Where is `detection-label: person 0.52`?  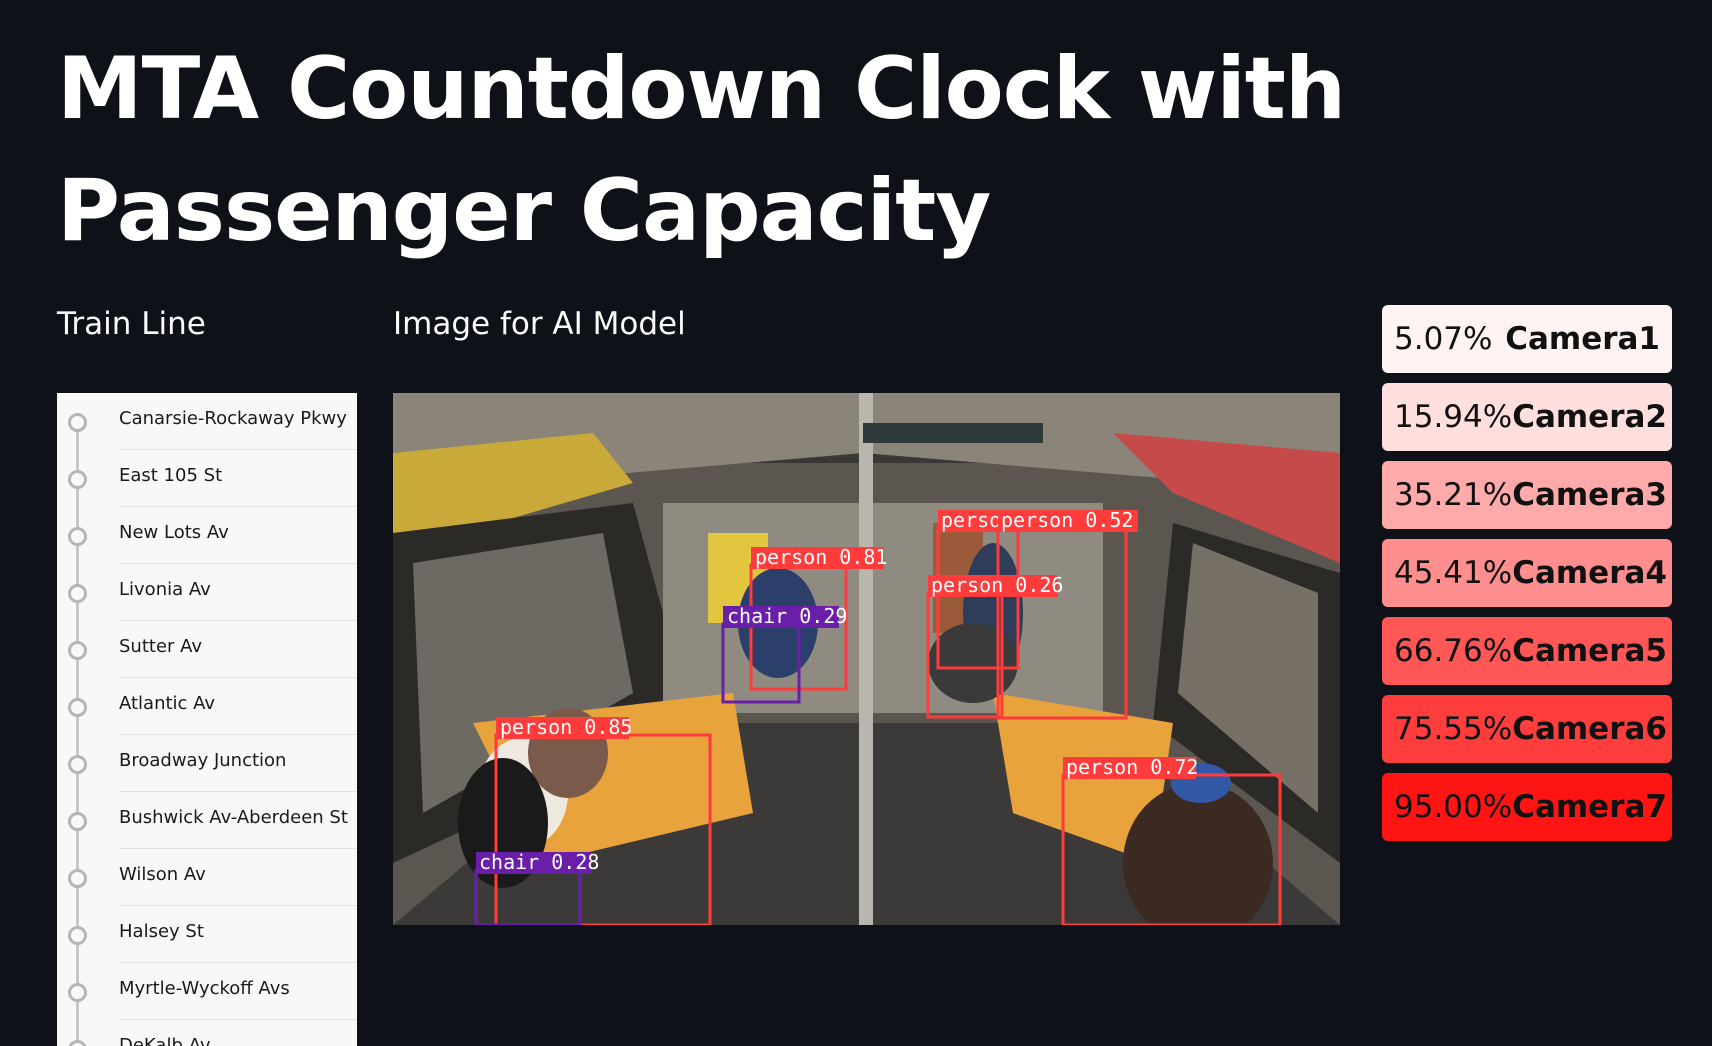 detection-label: person 0.52 is located at coordinates (1067, 520).